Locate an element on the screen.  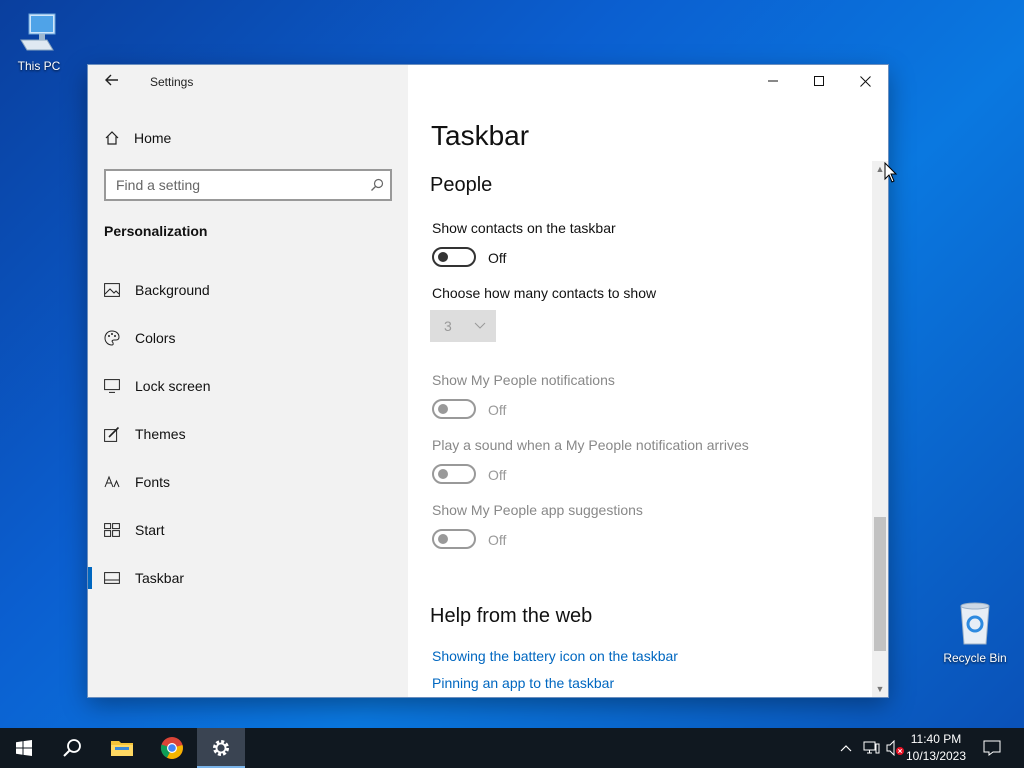
maximize-button is located at coordinates (819, 81).